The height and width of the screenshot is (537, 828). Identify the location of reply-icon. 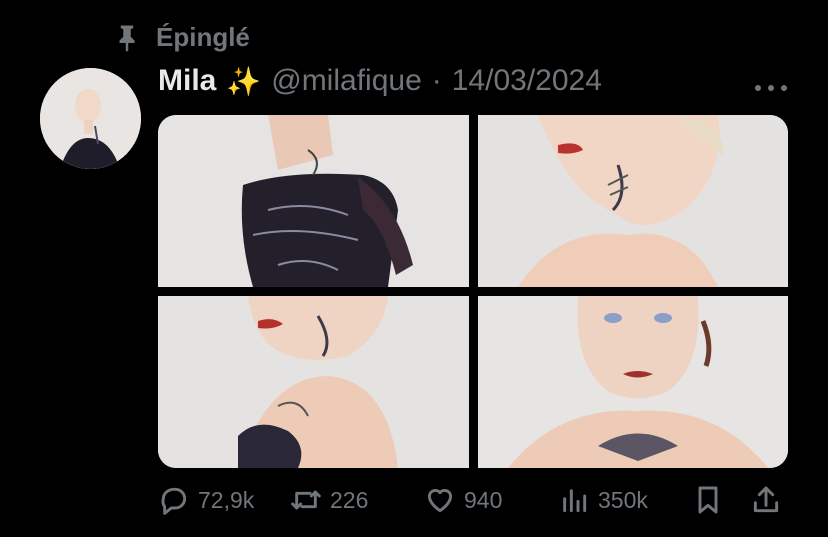
(174, 501).